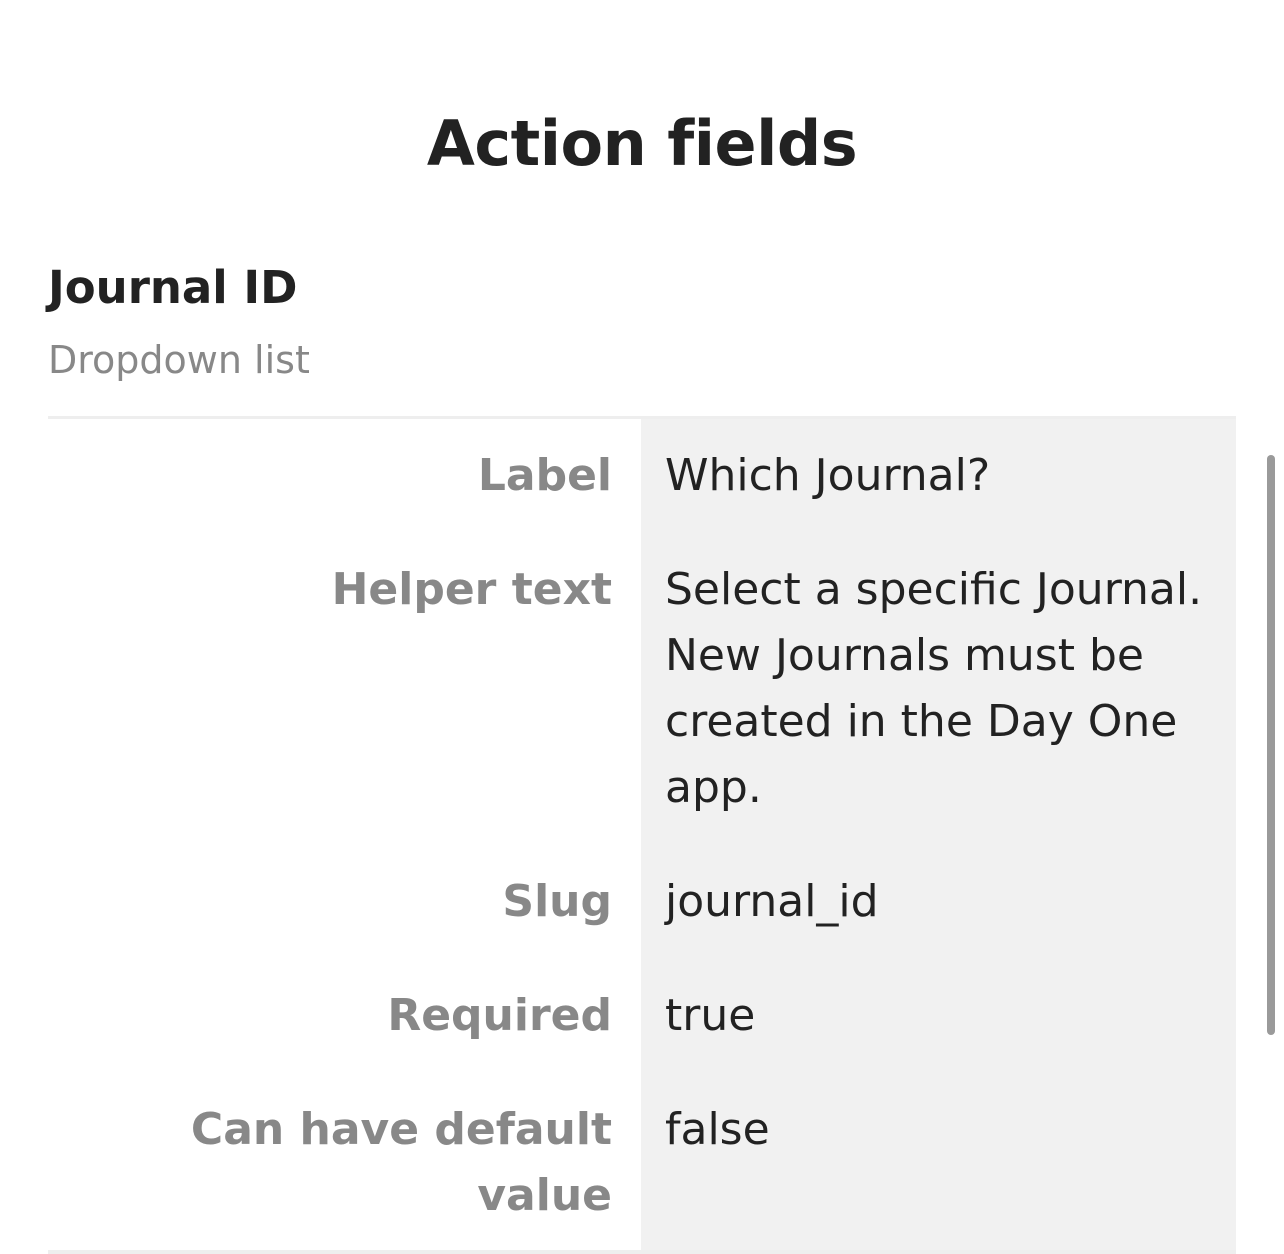  I want to click on detail-value: journal_id, so click(938, 902).